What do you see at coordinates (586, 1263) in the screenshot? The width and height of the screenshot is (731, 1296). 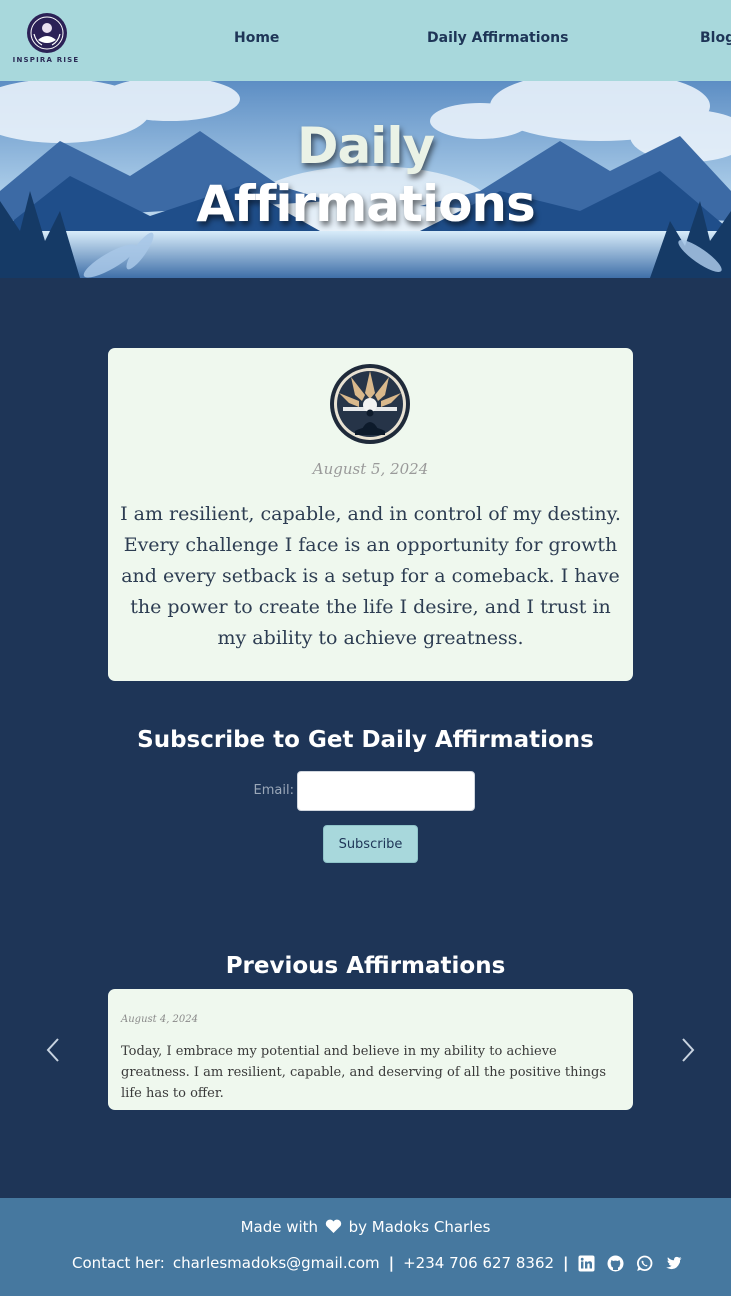 I see `linkedin-icon` at bounding box center [586, 1263].